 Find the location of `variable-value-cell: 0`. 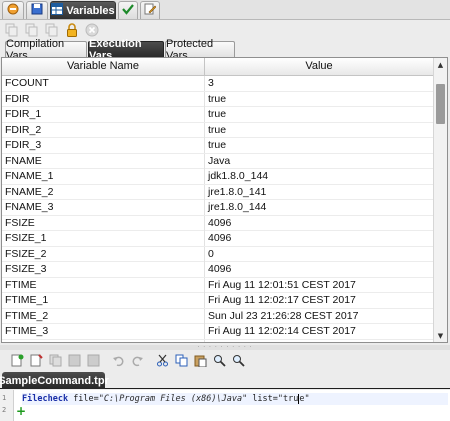

variable-value-cell: 0 is located at coordinates (319, 254).